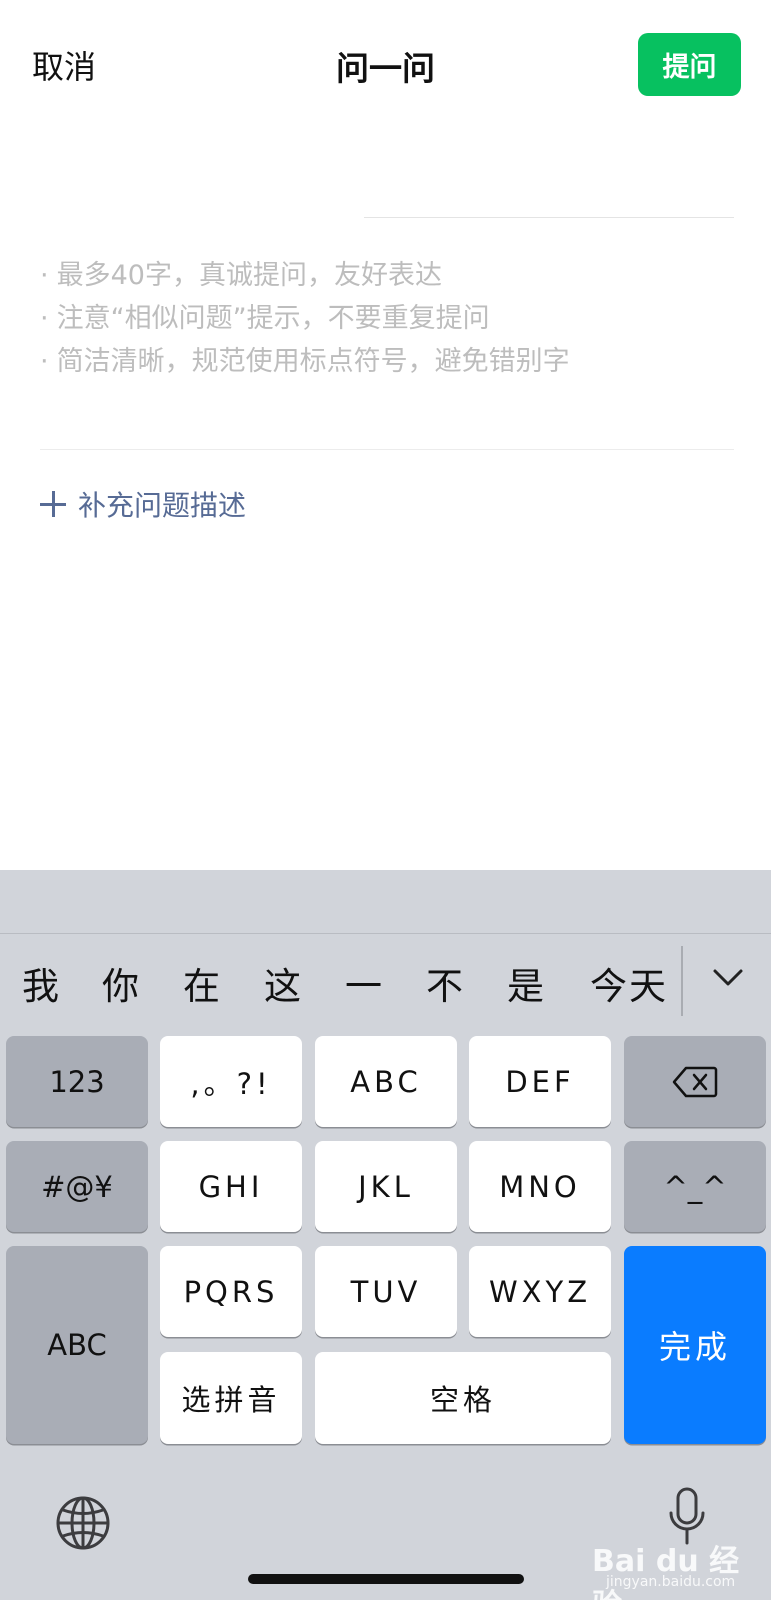  What do you see at coordinates (162, 505) in the screenshot?
I see `add-description-label: 补充问题描述` at bounding box center [162, 505].